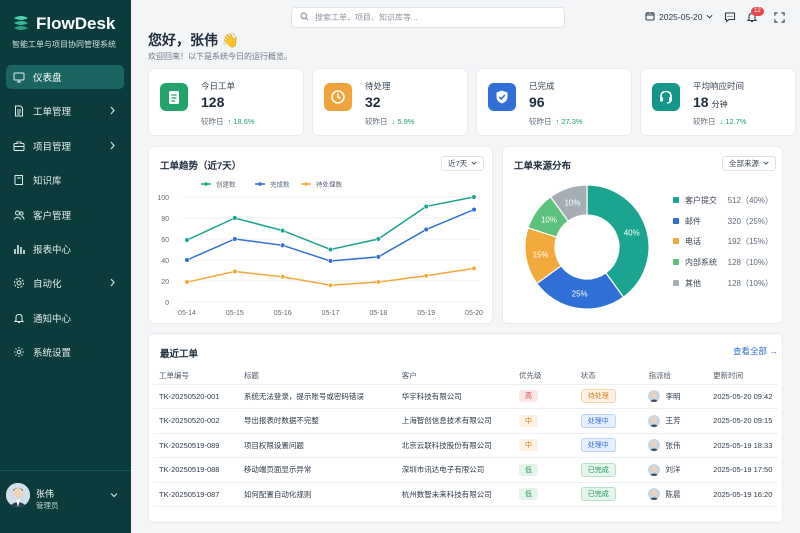 This screenshot has height=533, width=800. What do you see at coordinates (65, 352) in the screenshot?
I see `sidebar-item-8: 系统设置` at bounding box center [65, 352].